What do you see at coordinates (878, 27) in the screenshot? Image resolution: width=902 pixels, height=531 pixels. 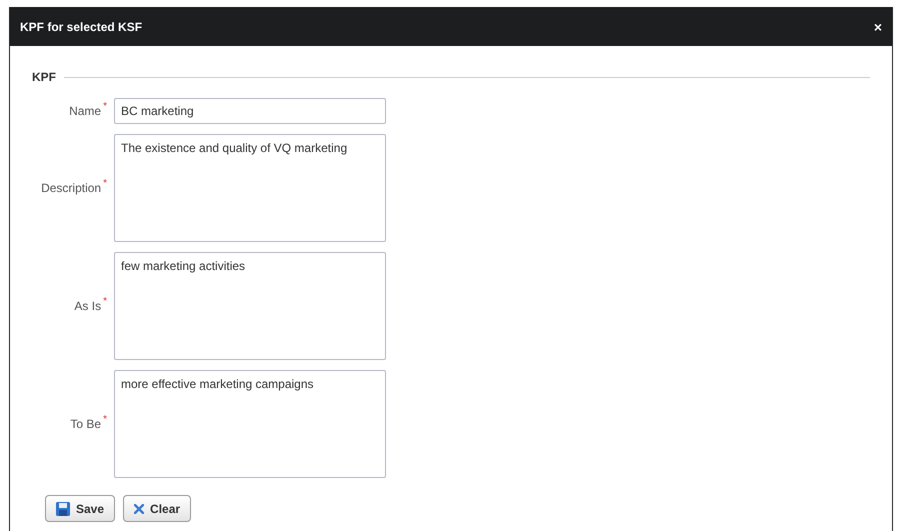 I see `close-button: ×` at bounding box center [878, 27].